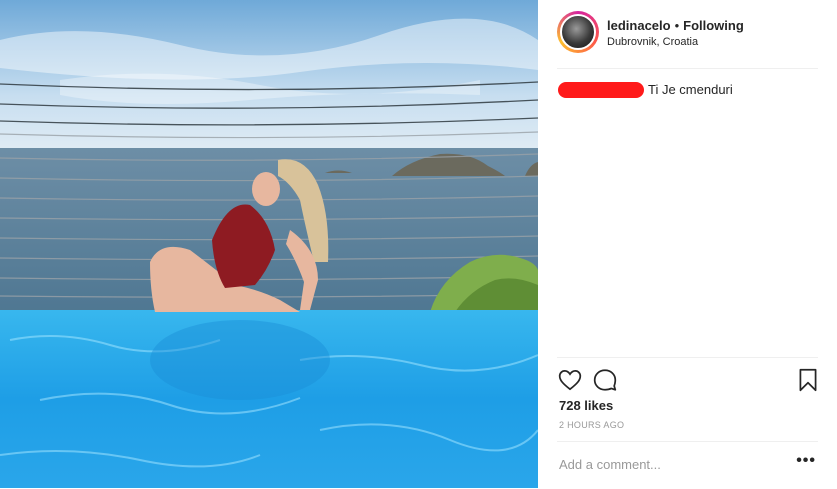 This screenshot has height=489, width=837. I want to click on user-line: ledinacelo • Following, so click(675, 25).